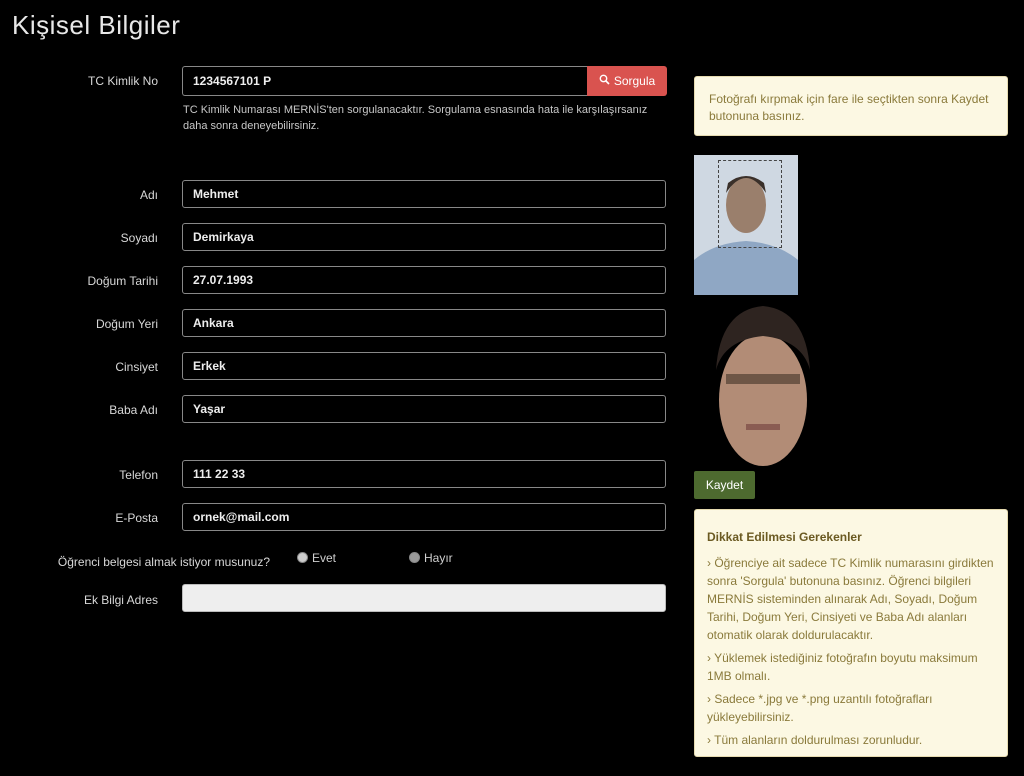 The image size is (1024, 776). What do you see at coordinates (120, 600) in the screenshot?
I see `adres-label: Ek Bilgi Adres` at bounding box center [120, 600].